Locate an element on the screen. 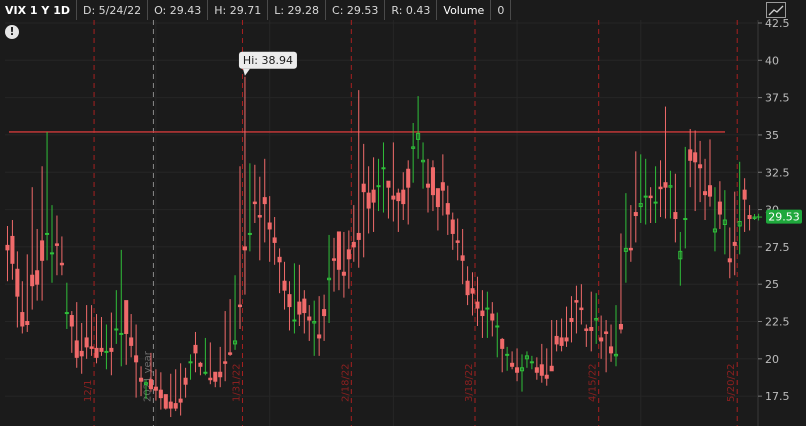 The width and height of the screenshot is (806, 426). high-callout-label: Hi: 38.94 is located at coordinates (268, 60).